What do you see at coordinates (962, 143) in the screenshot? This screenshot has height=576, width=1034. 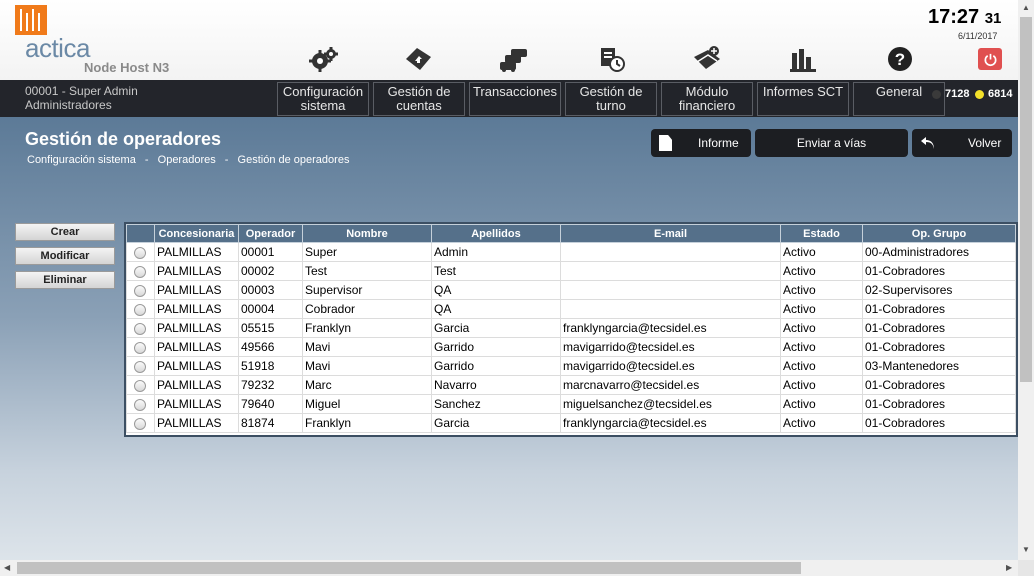 I see `volver-button: Volver` at bounding box center [962, 143].